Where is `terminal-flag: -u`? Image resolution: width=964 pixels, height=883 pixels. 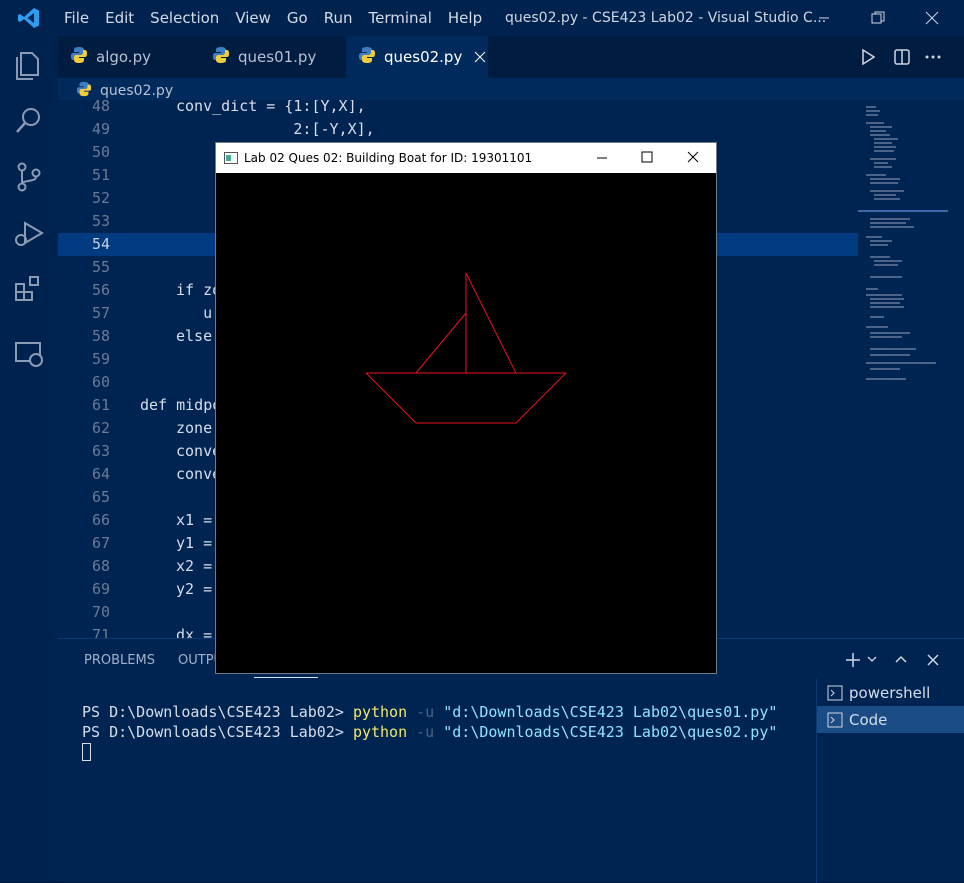
terminal-flag: -u is located at coordinates (425, 712).